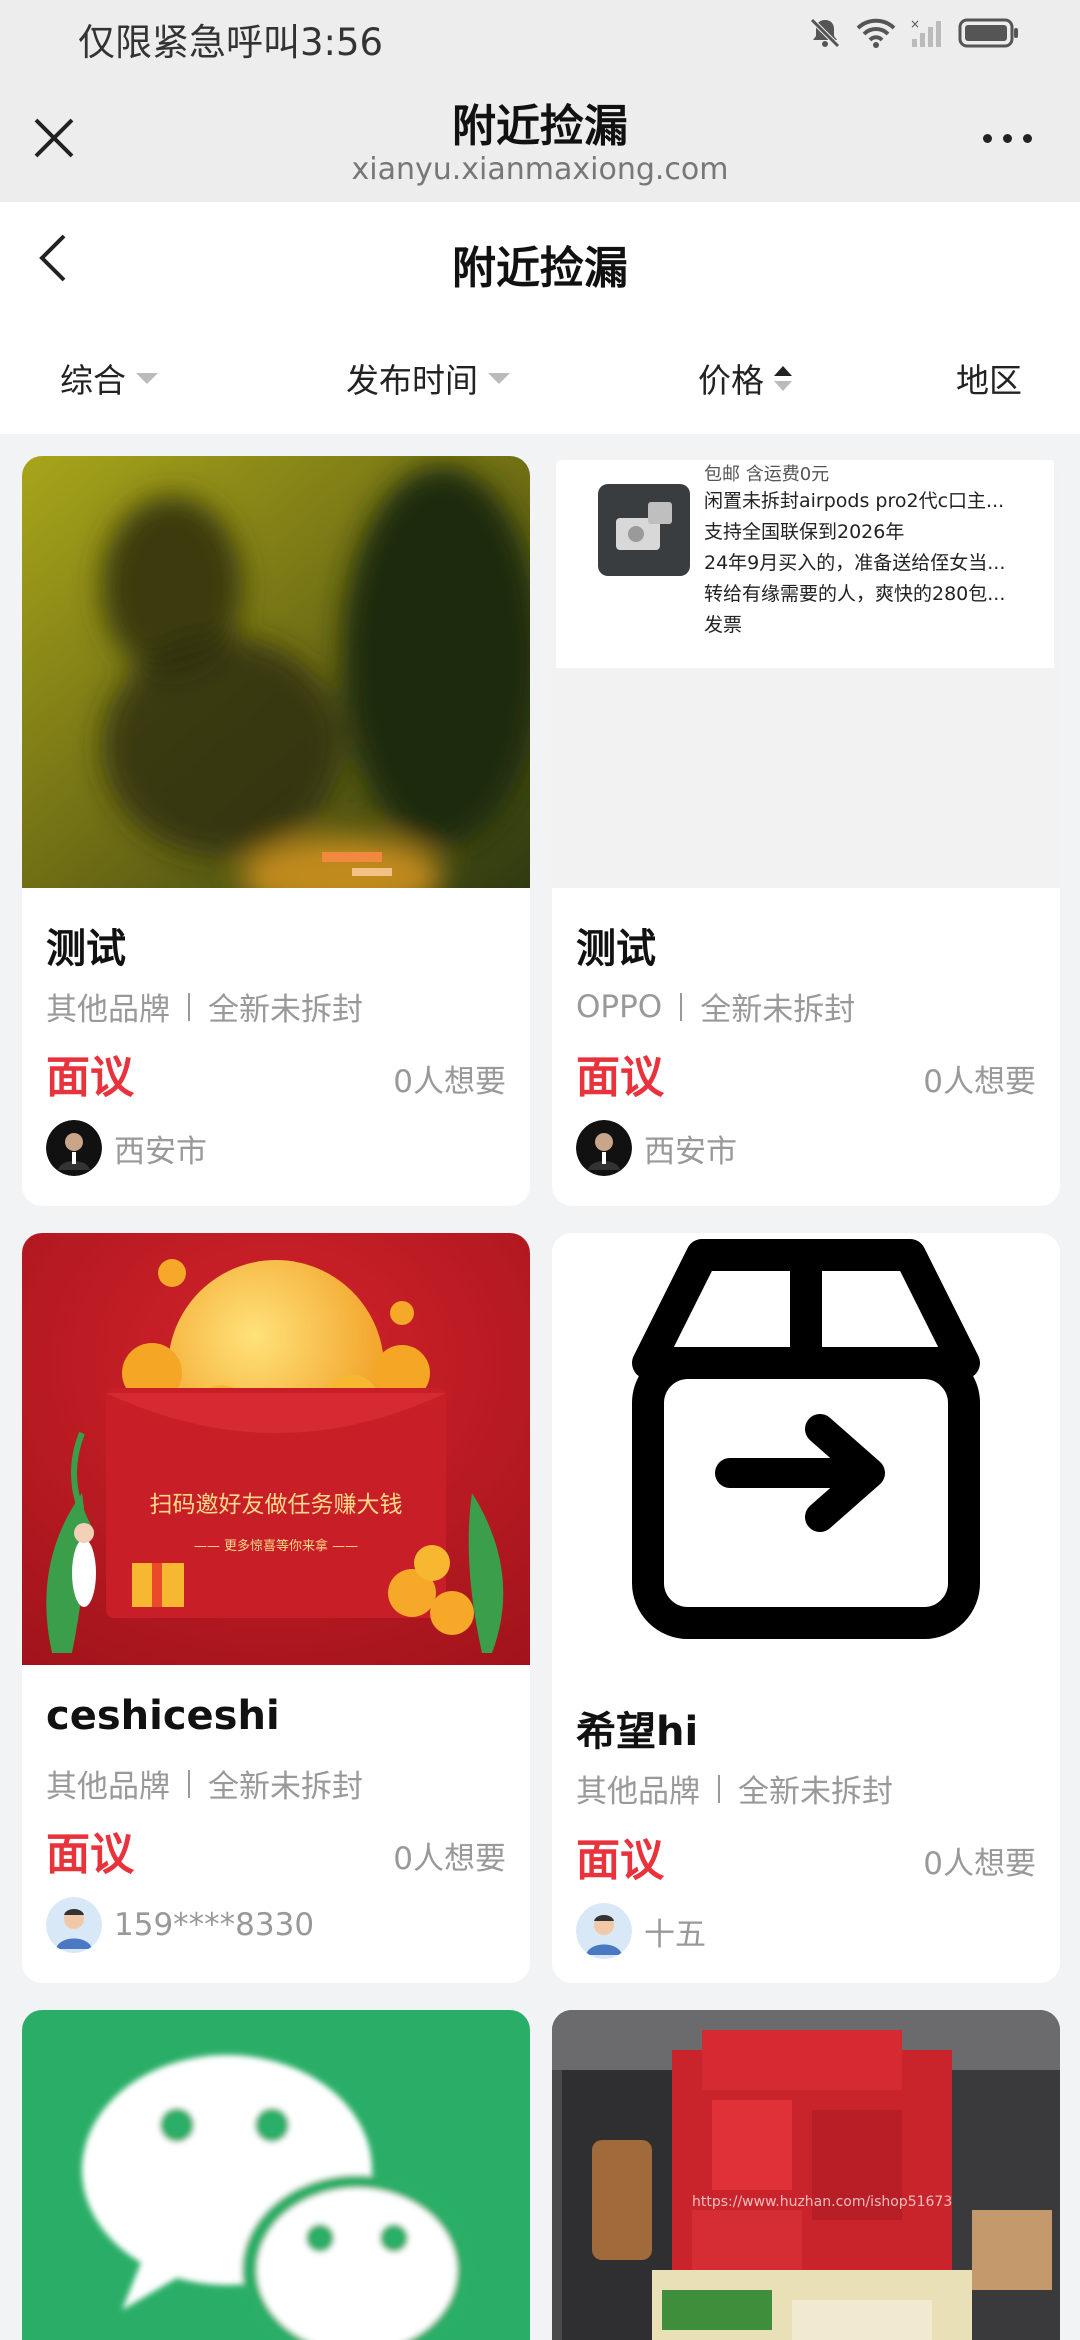 Image resolution: width=1080 pixels, height=2340 pixels. Describe the element at coordinates (276, 1505) in the screenshot. I see `banner-text: 扫码邀好友做任务赚大钱` at that location.